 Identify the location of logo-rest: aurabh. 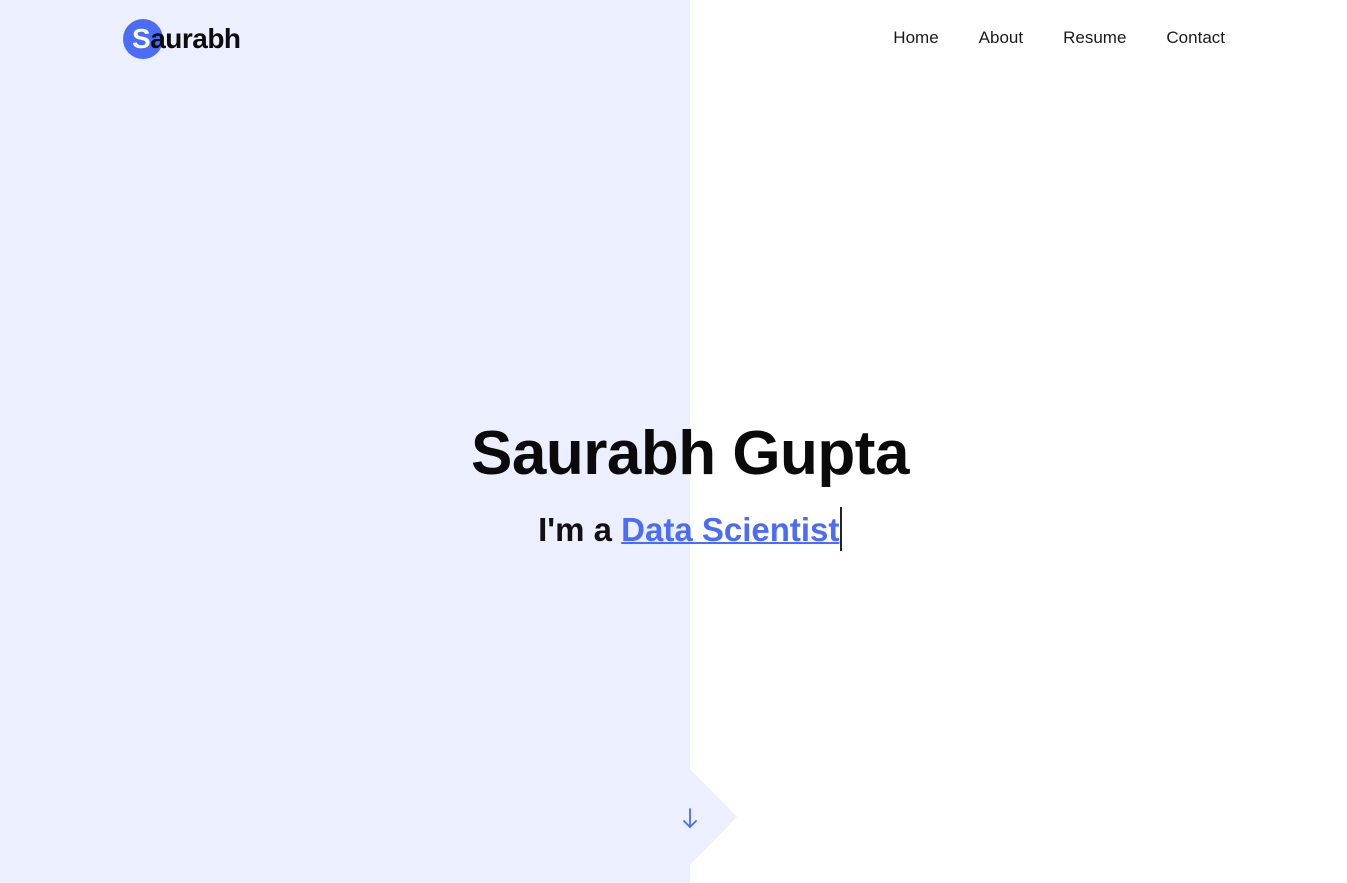
(195, 38).